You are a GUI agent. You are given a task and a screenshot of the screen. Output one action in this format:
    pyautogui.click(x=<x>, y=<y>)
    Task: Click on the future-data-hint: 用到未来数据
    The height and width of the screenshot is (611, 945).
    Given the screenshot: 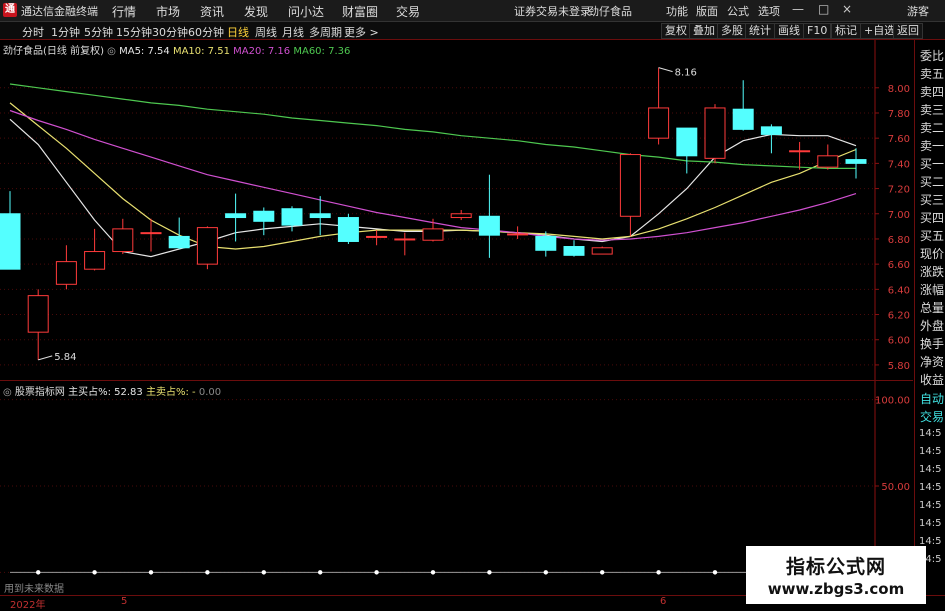 What is the action you would take?
    pyautogui.click(x=34, y=589)
    